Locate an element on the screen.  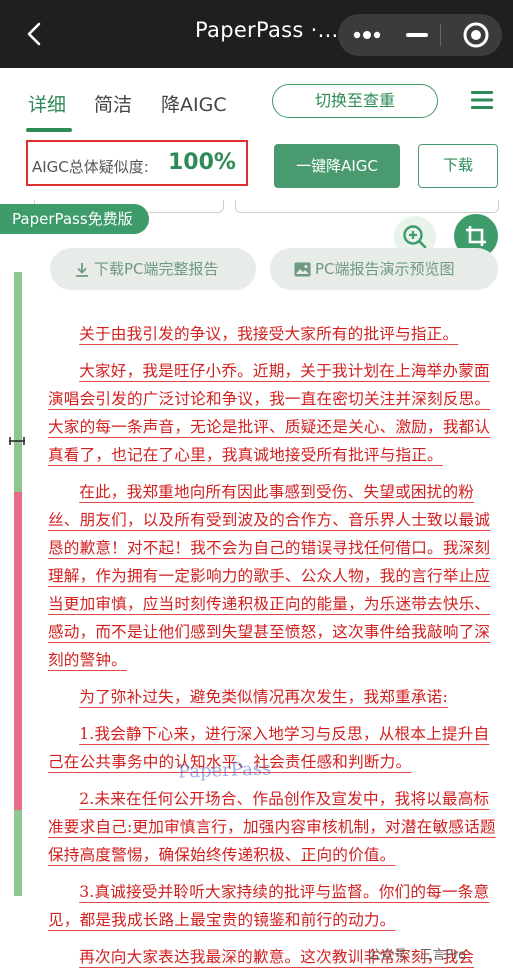
pc-report-preview-button: PC端报告演示预览图 is located at coordinates (384, 269).